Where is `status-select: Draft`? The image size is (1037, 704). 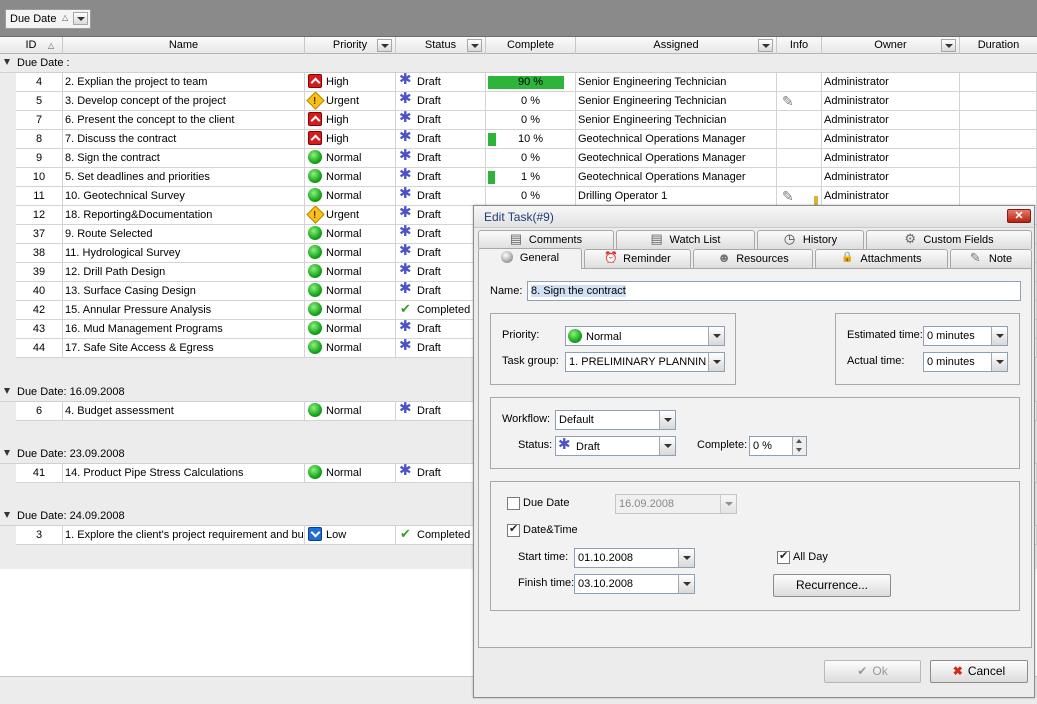
status-select: Draft is located at coordinates (615, 446).